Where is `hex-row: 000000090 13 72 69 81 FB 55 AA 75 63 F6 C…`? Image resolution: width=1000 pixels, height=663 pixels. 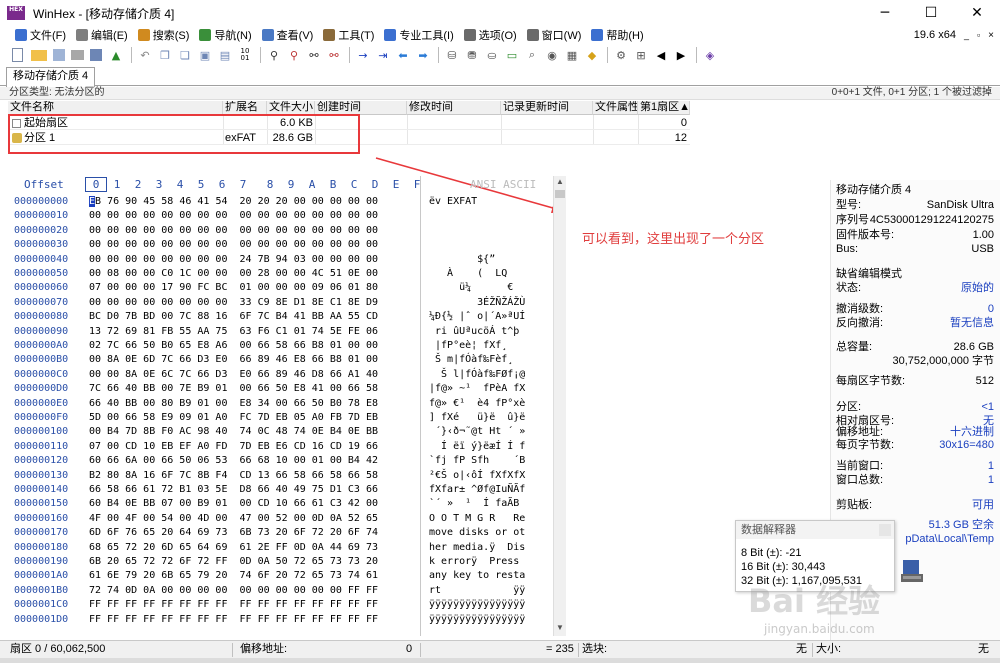
hex-row: 000000090 13 72 69 81 FB 55 AA 75 63 F6 C… is located at coordinates (280, 333).